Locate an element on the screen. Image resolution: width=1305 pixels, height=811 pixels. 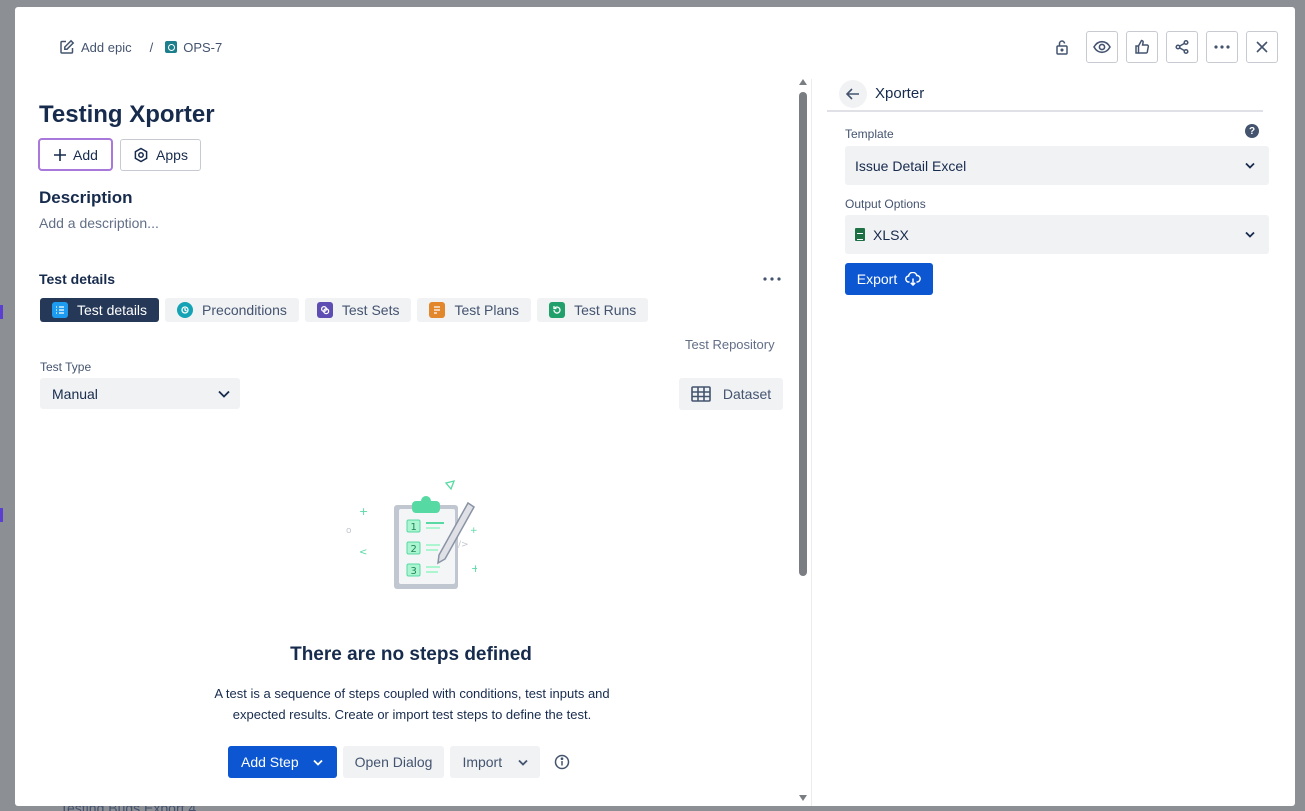
tab-test-details: Test details is located at coordinates (100, 310).